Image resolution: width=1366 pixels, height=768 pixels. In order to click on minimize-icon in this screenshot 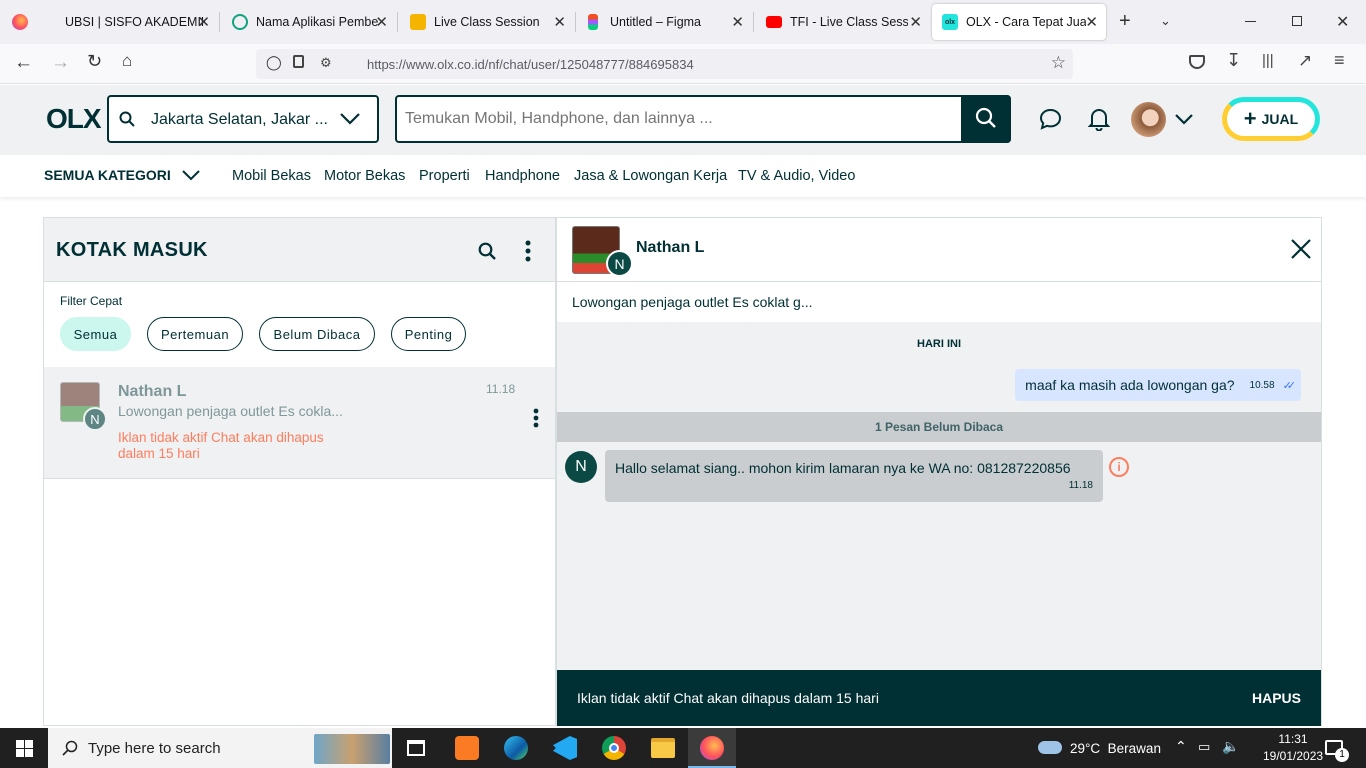, I will do `click(1250, 21)`.